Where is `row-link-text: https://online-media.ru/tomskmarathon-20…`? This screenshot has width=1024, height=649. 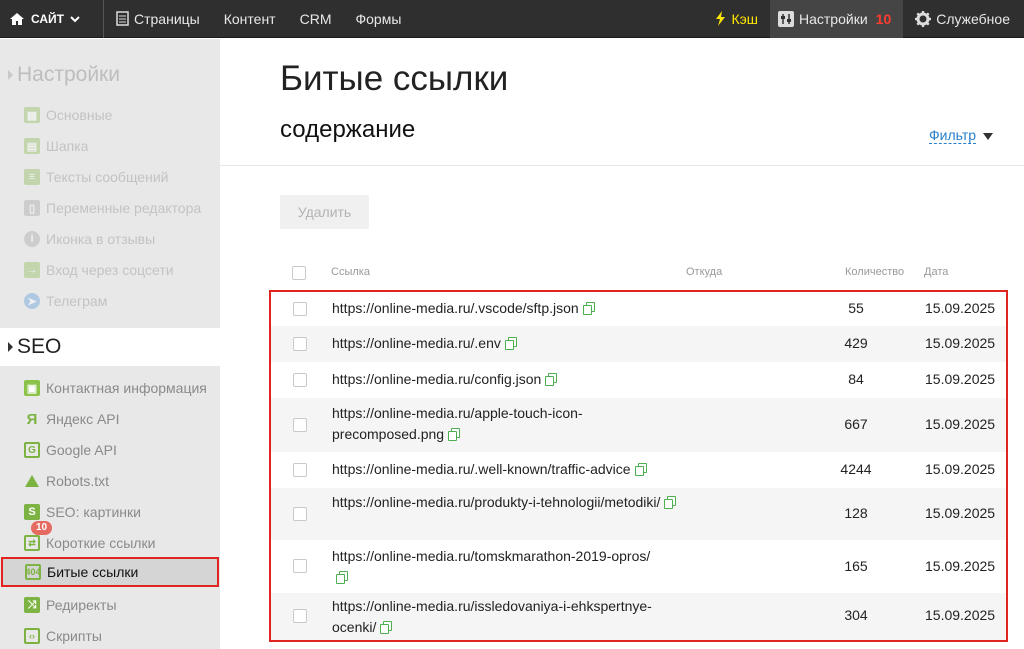
row-link-text: https://online-media.ru/tomskmarathon-20… is located at coordinates (491, 556).